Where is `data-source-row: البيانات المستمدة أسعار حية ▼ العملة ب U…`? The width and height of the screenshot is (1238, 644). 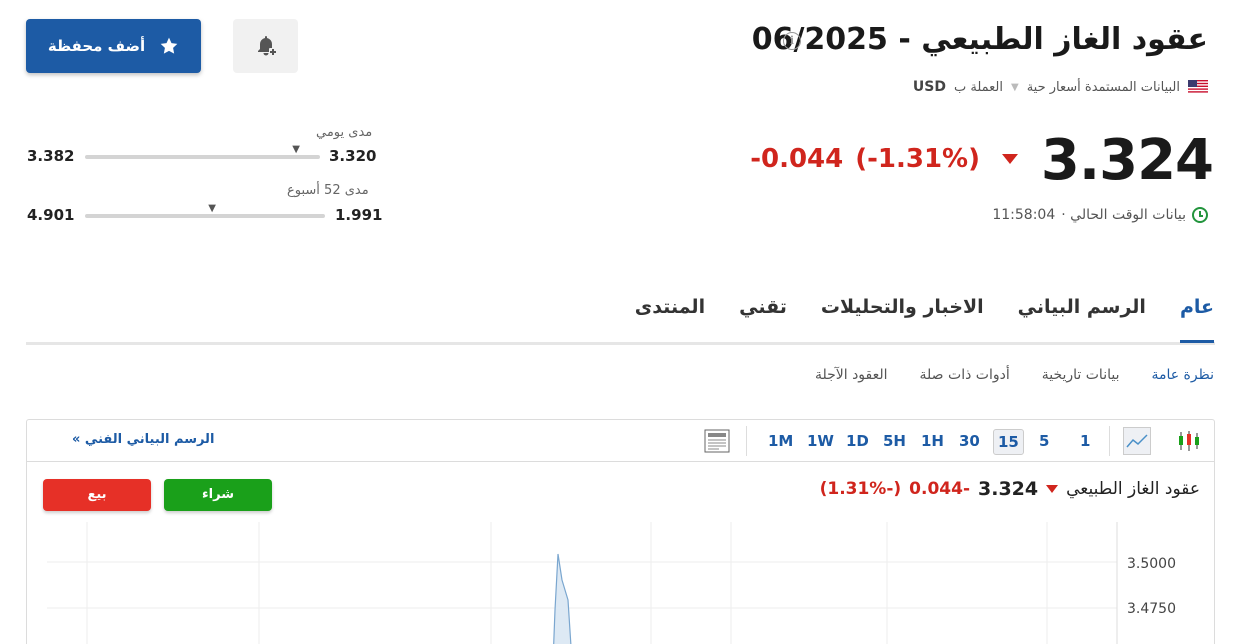
data-source-row: البيانات المستمدة أسعار حية ▼ العملة ب U… is located at coordinates (1060, 87).